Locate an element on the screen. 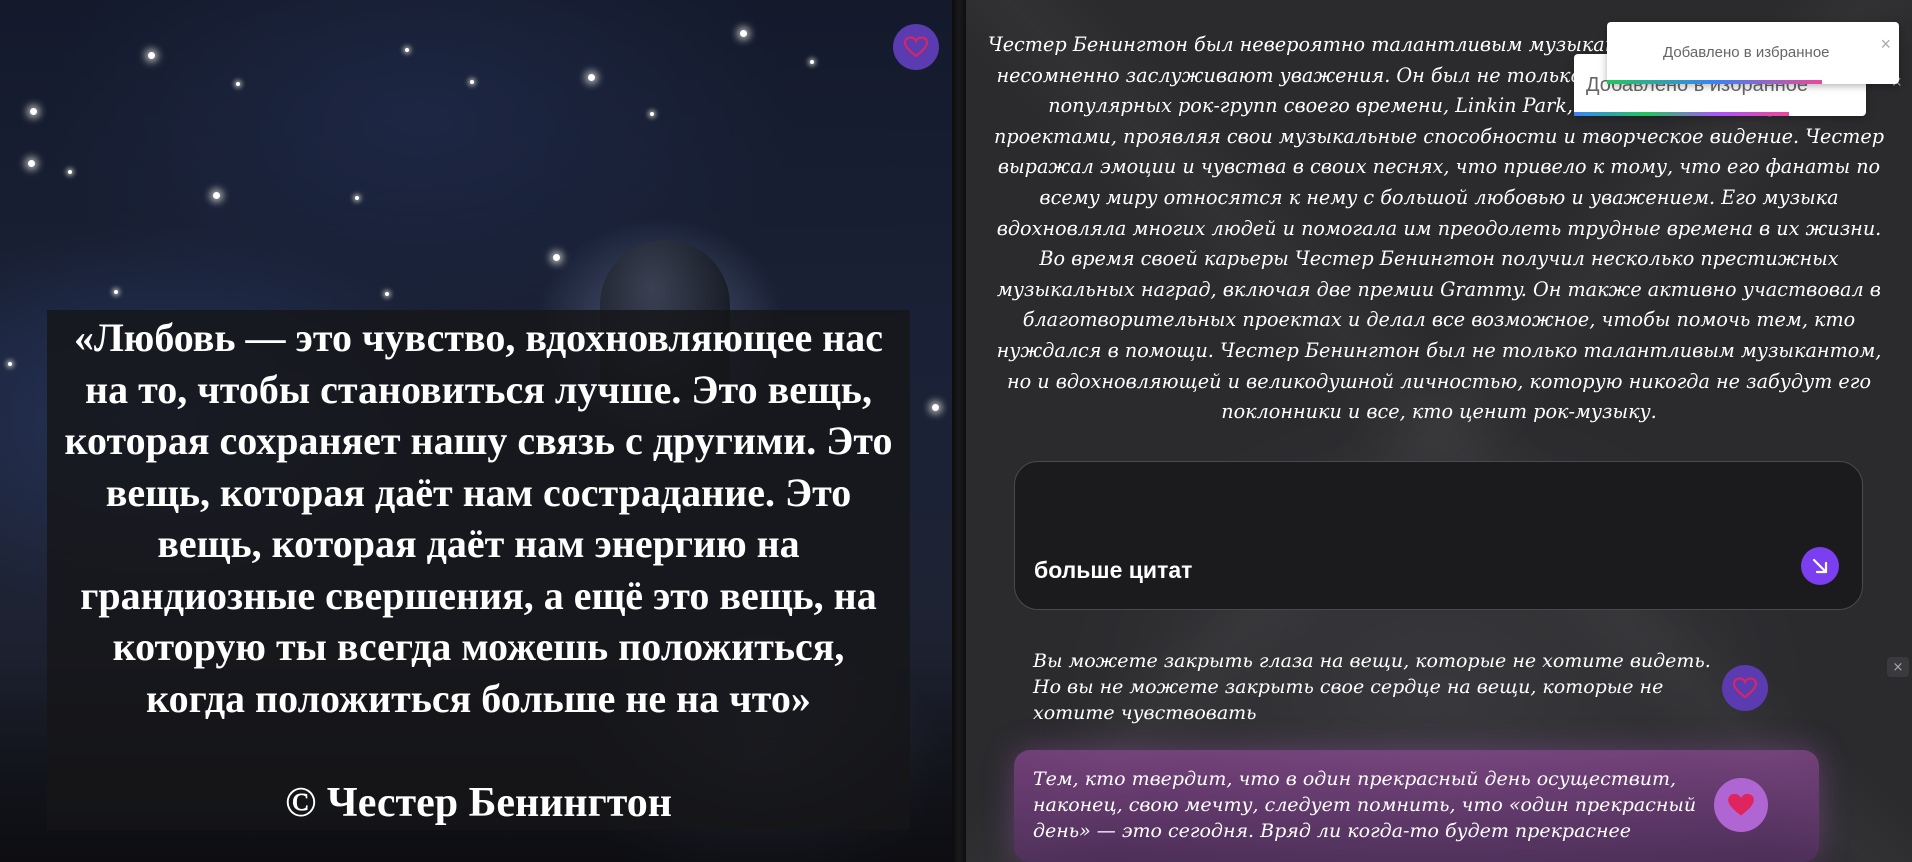 The height and width of the screenshot is (862, 1912). more-quotes-card: больше цитат is located at coordinates (1438, 535).